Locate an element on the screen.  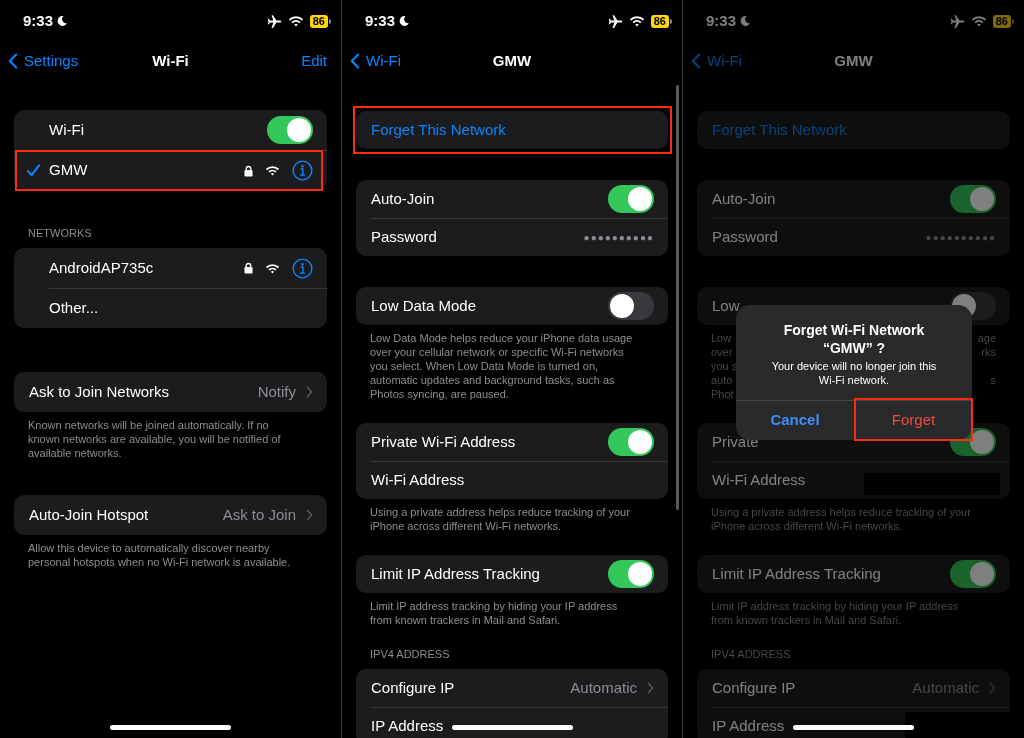
footer-fragment: over is located at coordinates (722, 352).